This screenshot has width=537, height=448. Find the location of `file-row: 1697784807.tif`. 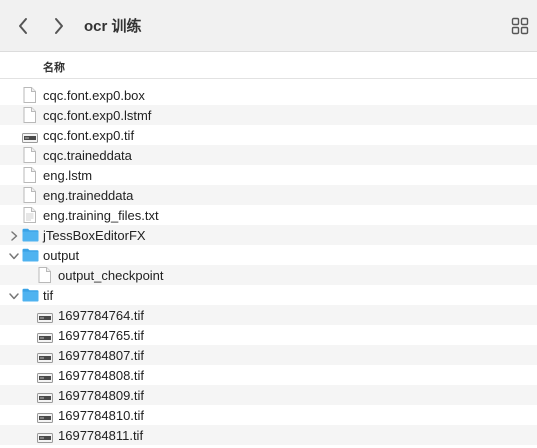

file-row: 1697784807.tif is located at coordinates (268, 355).